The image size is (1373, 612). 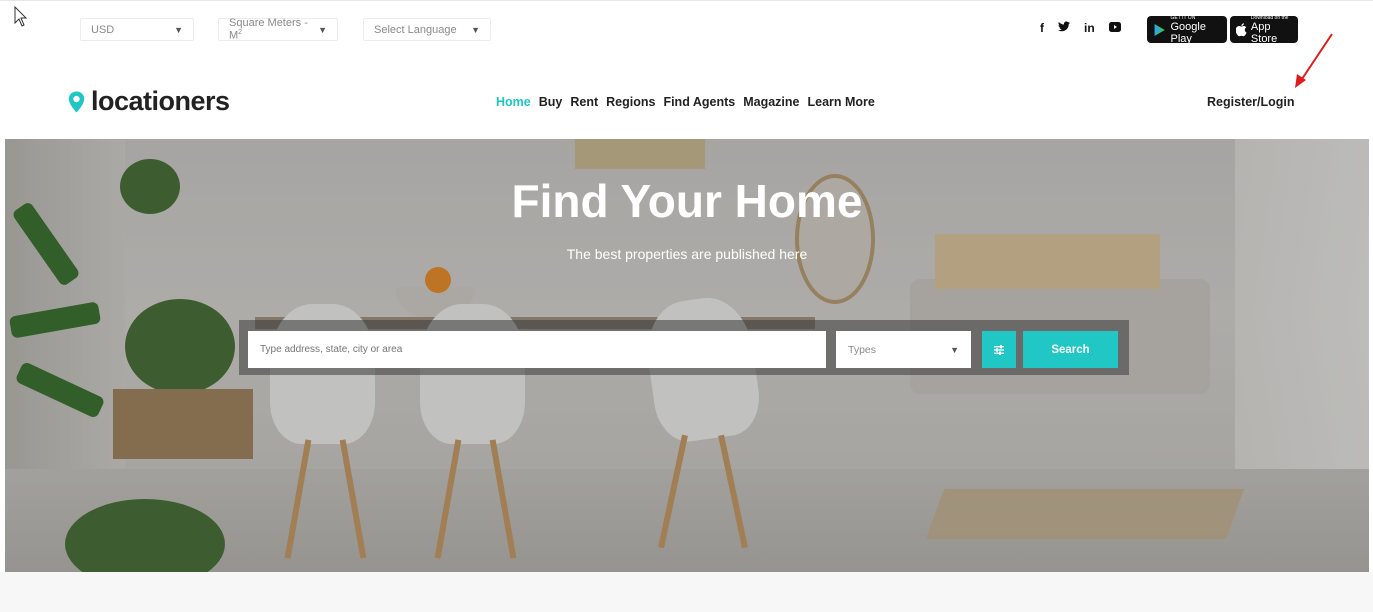 What do you see at coordinates (415, 29) in the screenshot?
I see `language-placeholder: Select Language` at bounding box center [415, 29].